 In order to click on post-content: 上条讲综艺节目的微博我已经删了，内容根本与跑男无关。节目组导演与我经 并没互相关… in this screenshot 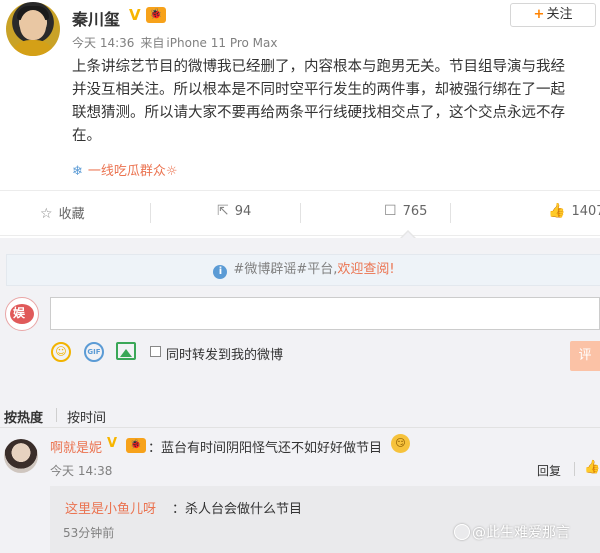, I will do `click(336, 102)`.